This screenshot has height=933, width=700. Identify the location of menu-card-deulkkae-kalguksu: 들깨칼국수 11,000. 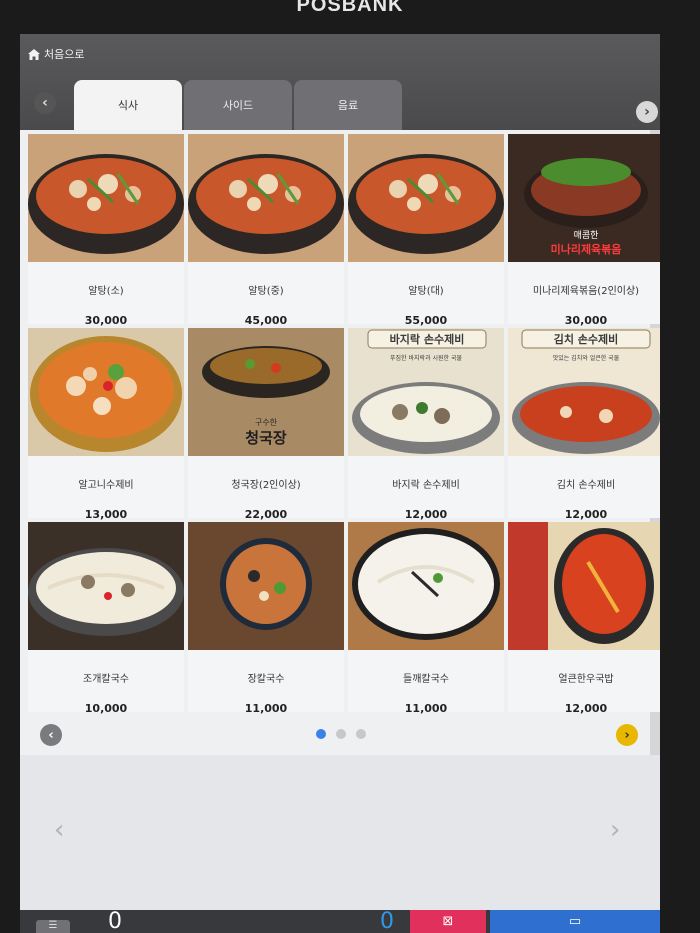
(426, 618).